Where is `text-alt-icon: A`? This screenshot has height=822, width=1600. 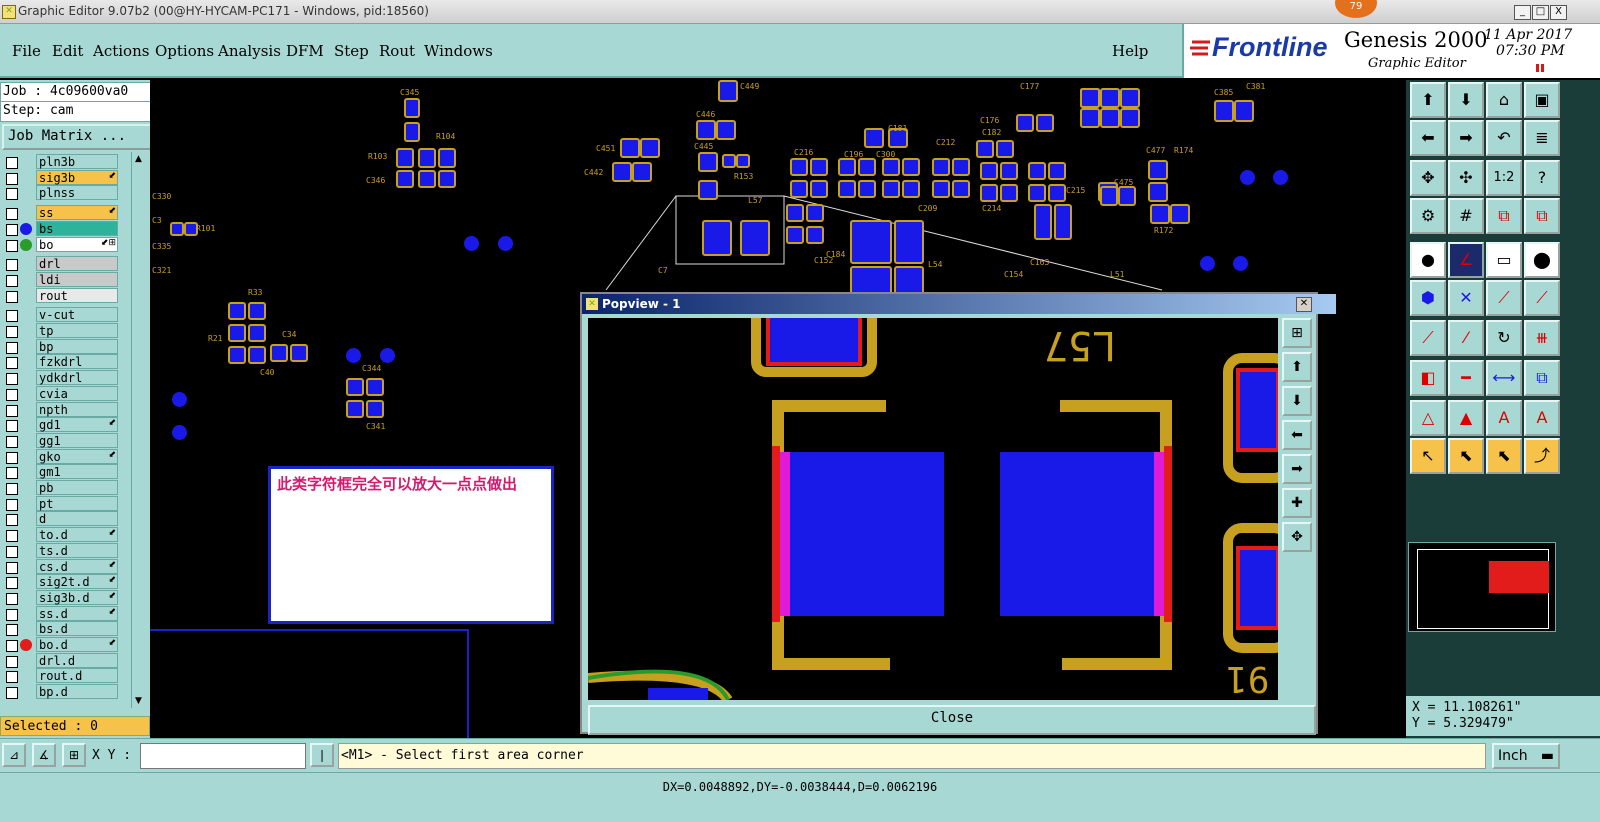 text-alt-icon: A is located at coordinates (1542, 418).